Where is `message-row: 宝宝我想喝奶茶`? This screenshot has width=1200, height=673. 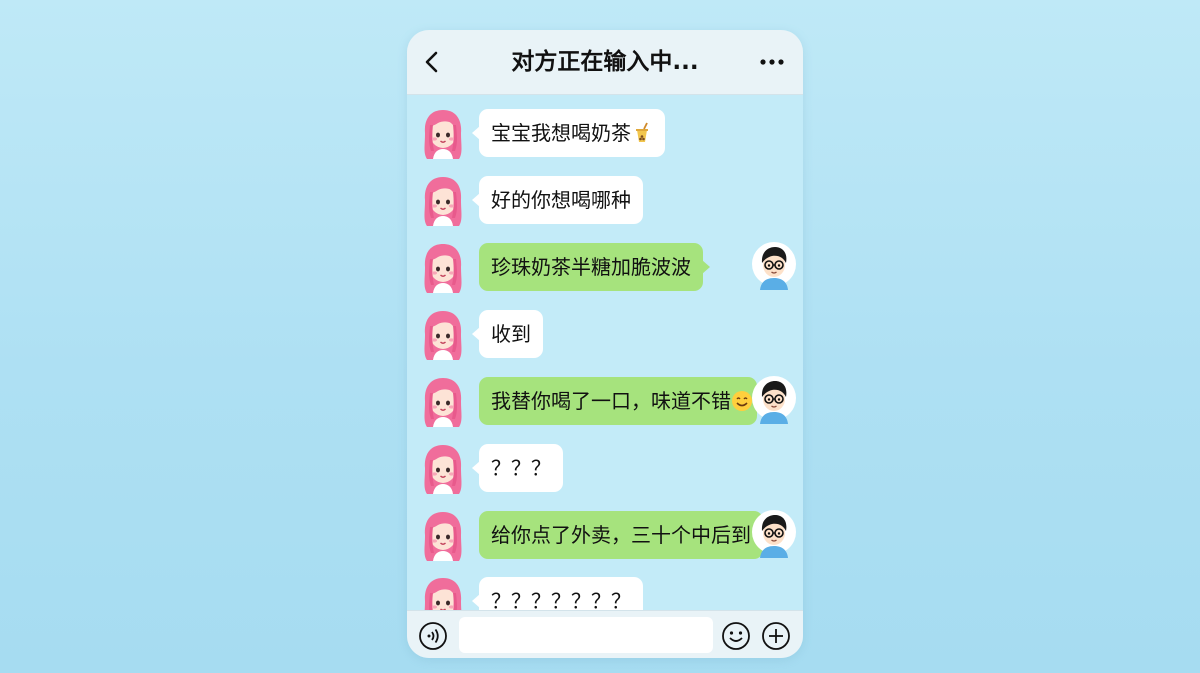
message-row: 宝宝我想喝奶茶 is located at coordinates (605, 135).